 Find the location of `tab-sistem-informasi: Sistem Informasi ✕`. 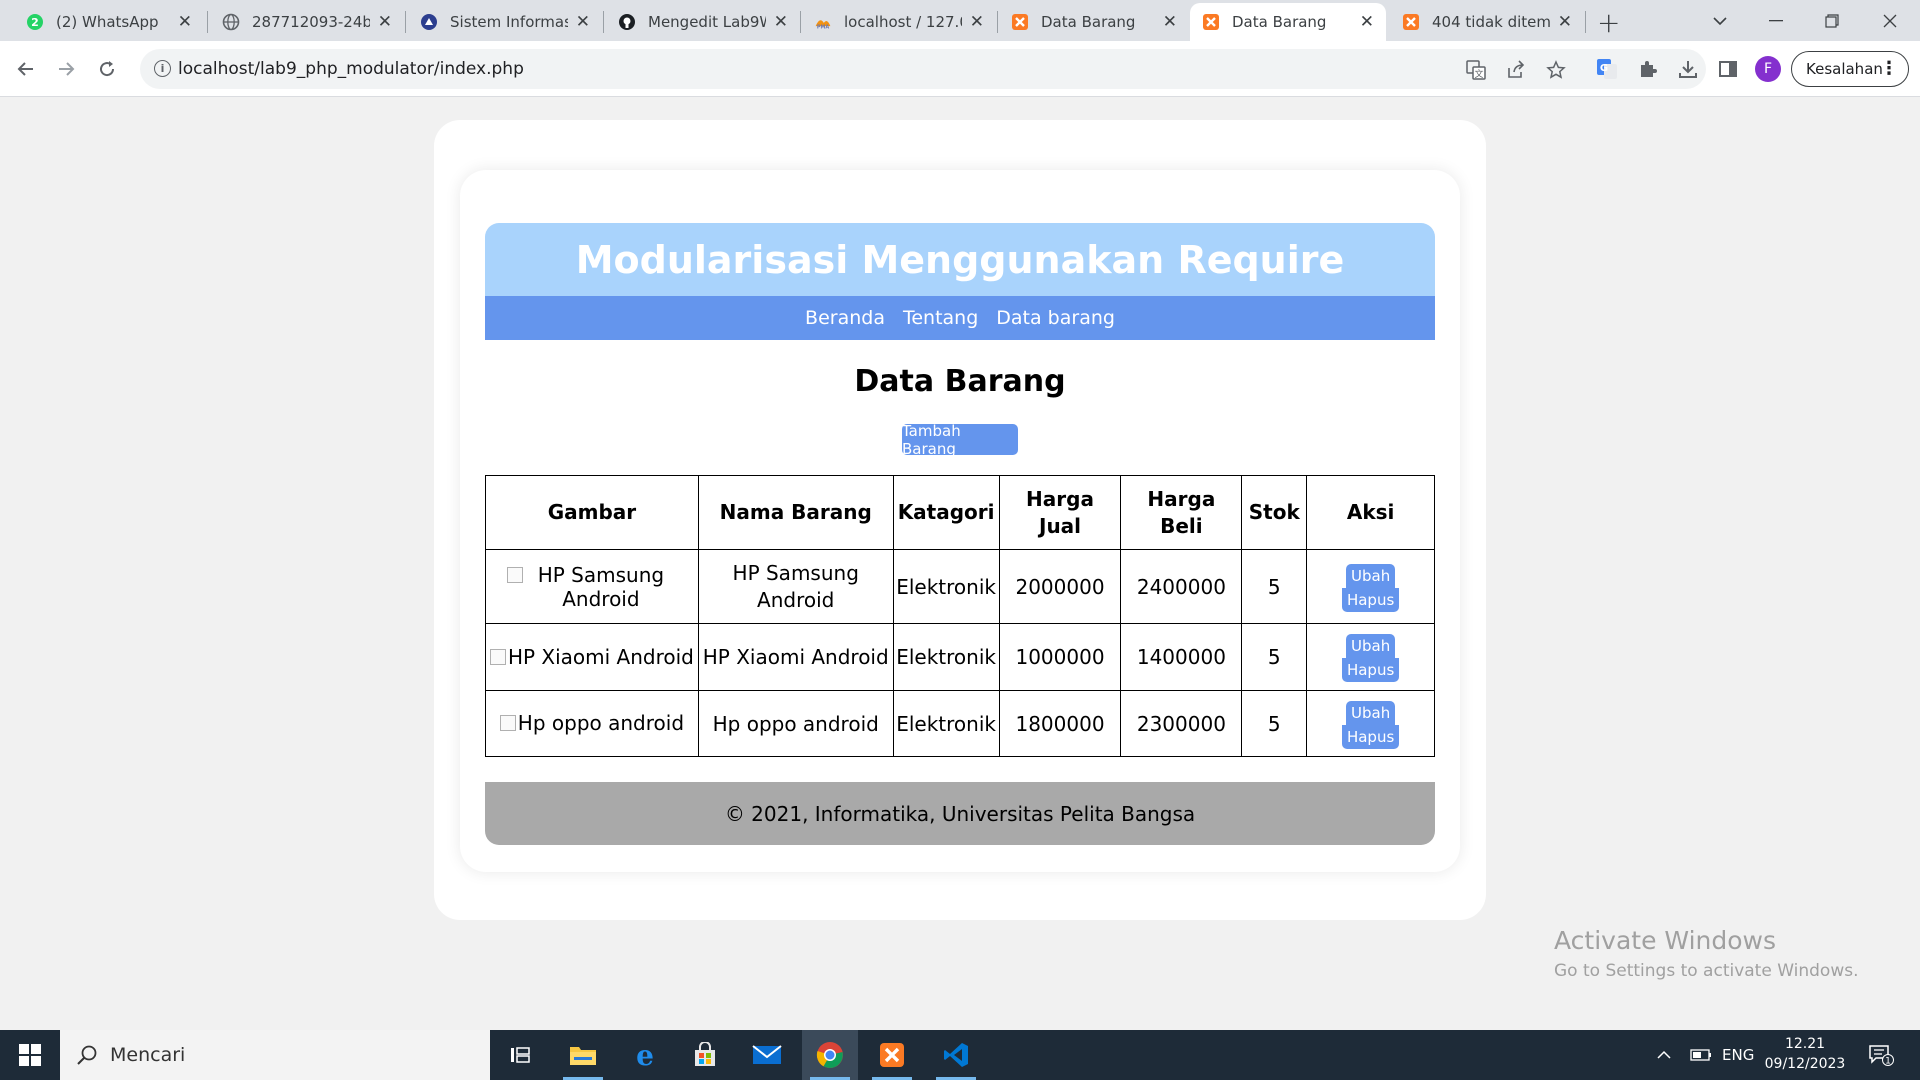

tab-sistem-informasi: Sistem Informasi ✕ is located at coordinates (505, 22).